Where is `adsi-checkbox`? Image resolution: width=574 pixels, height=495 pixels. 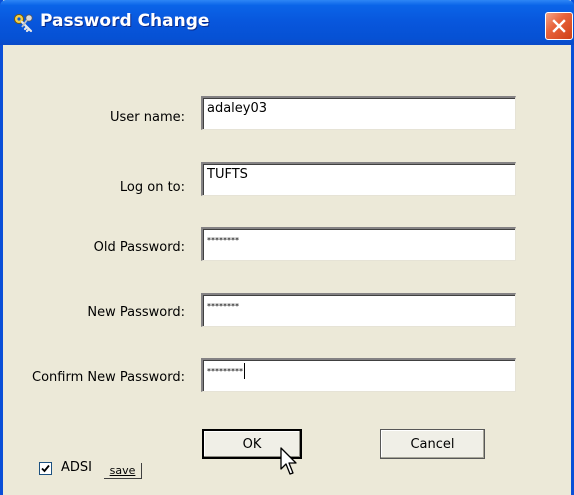 adsi-checkbox is located at coordinates (45, 468).